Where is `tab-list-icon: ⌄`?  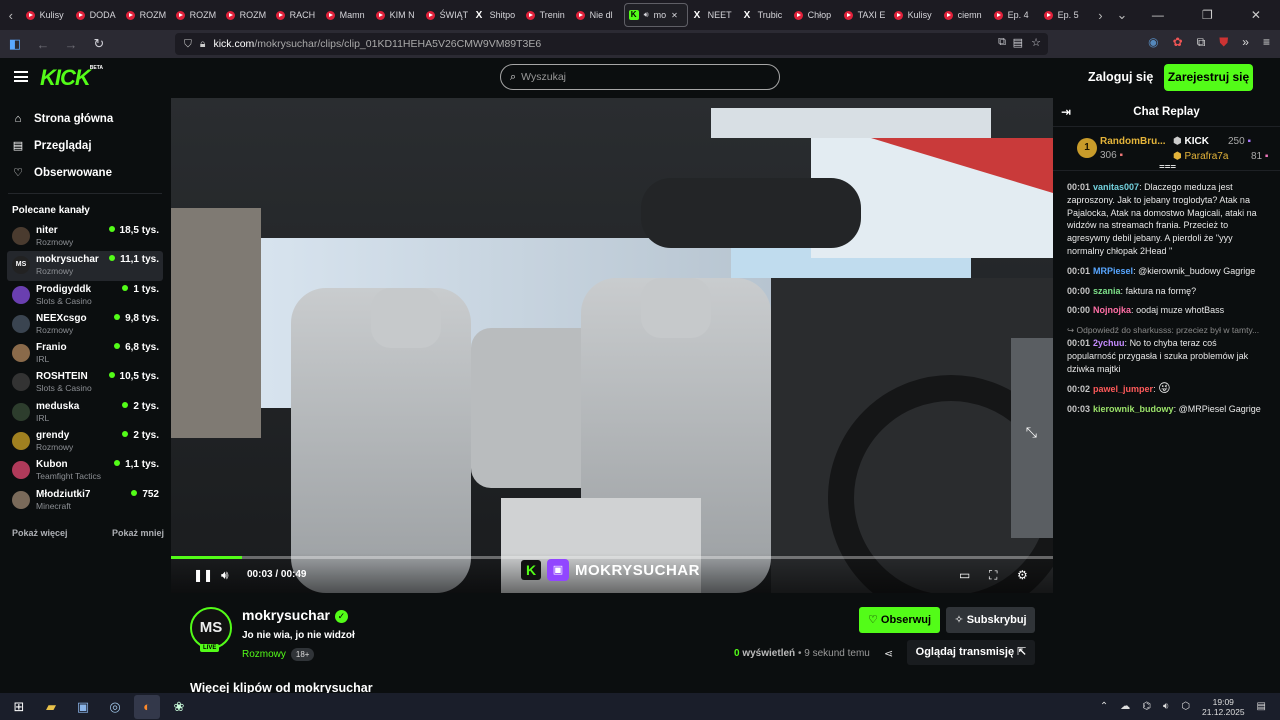
tab-list-icon: ⌄ is located at coordinates (1122, 15).